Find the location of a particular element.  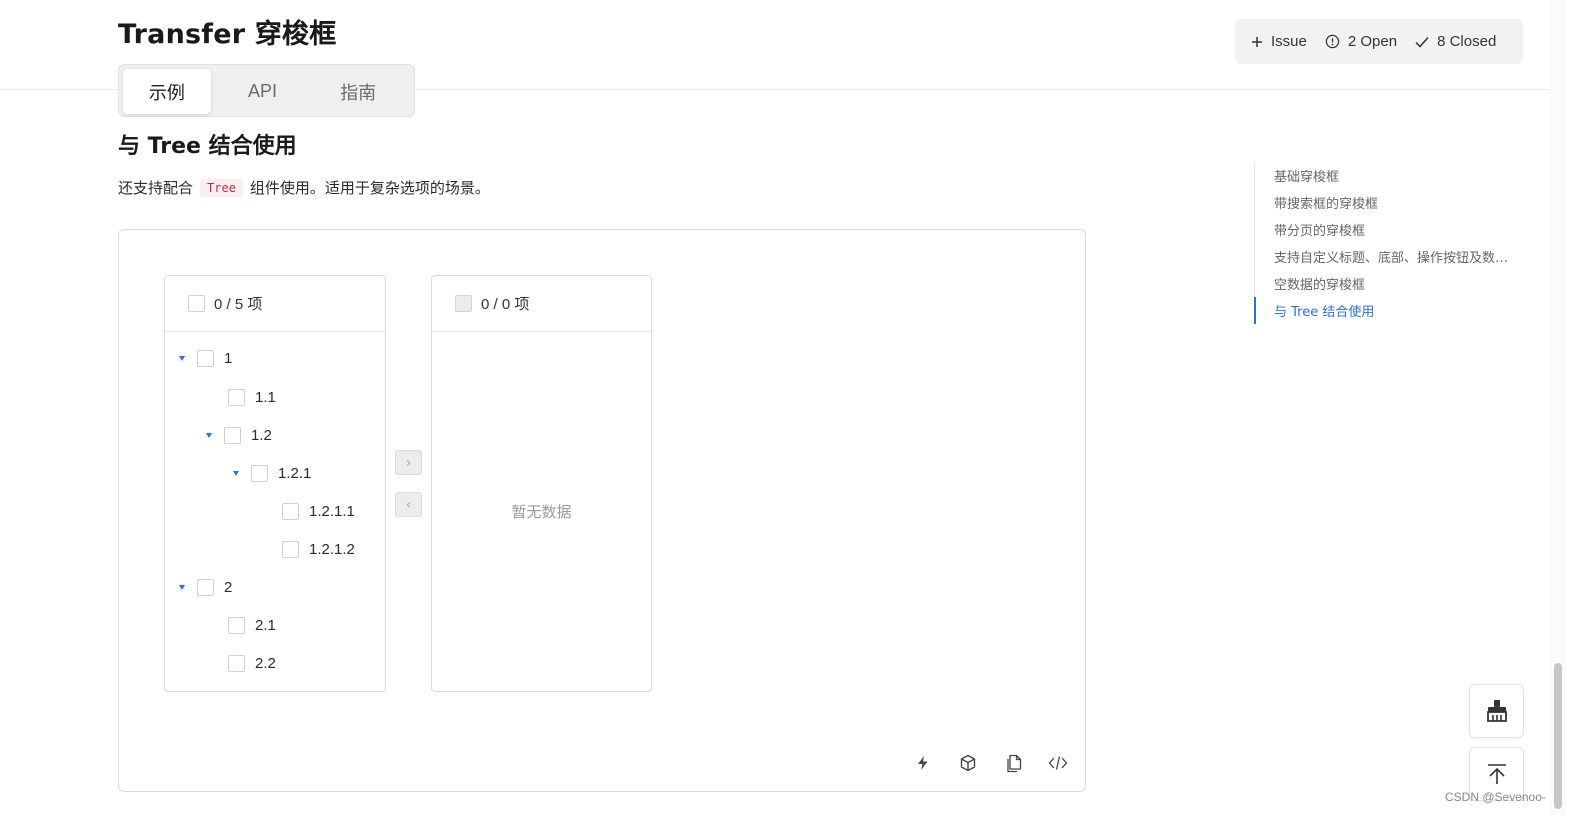

doc-tabs: 示例 API 指南 is located at coordinates (266, 90).